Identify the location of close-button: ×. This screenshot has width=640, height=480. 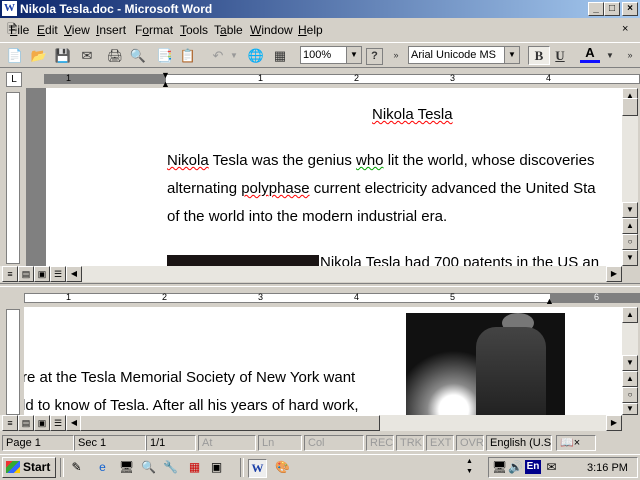
(630, 9).